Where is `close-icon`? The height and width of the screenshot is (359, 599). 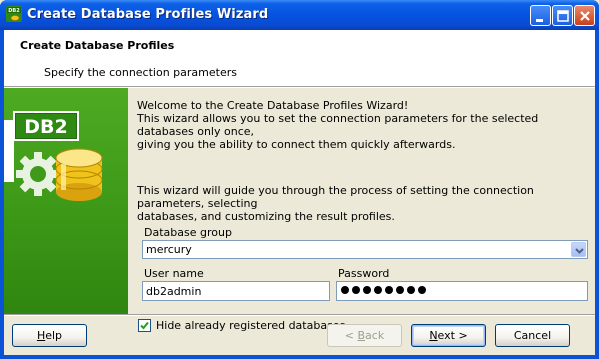 close-icon is located at coordinates (585, 16).